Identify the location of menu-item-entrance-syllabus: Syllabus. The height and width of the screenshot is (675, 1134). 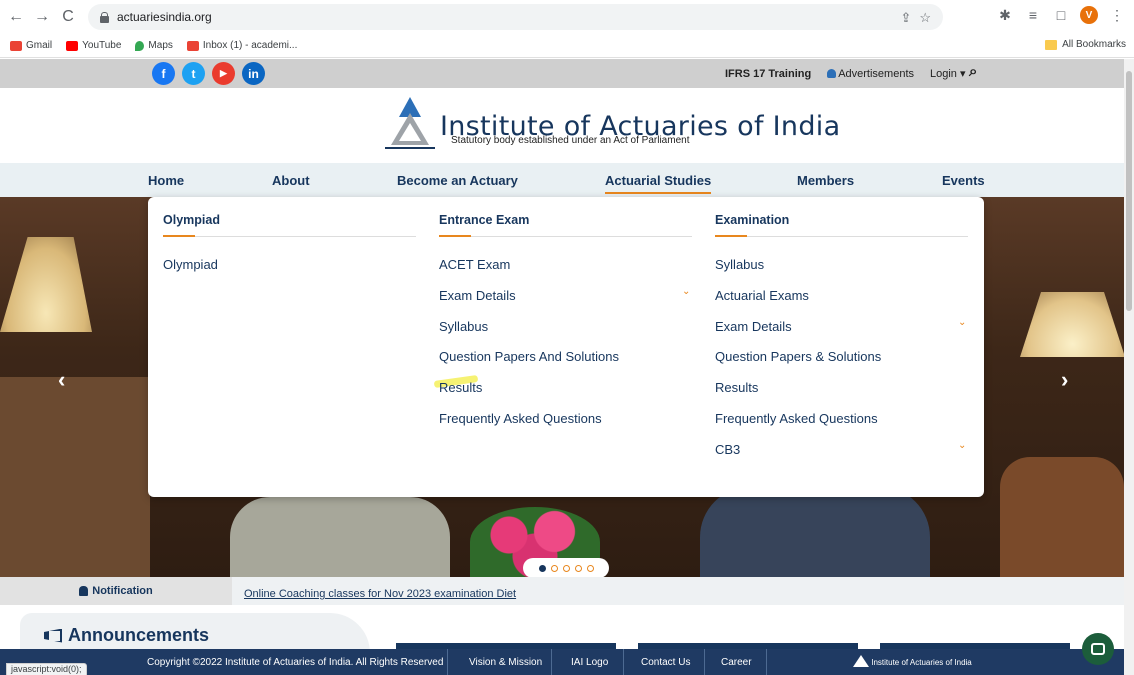
(463, 326).